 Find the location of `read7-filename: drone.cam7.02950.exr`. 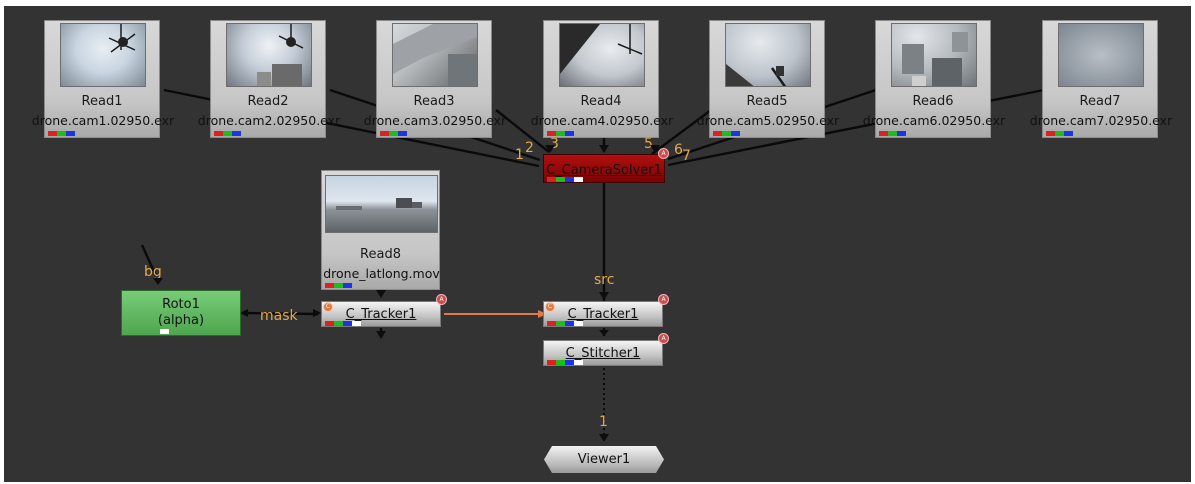

read7-filename: drone.cam7.02950.exr is located at coordinates (1101, 120).